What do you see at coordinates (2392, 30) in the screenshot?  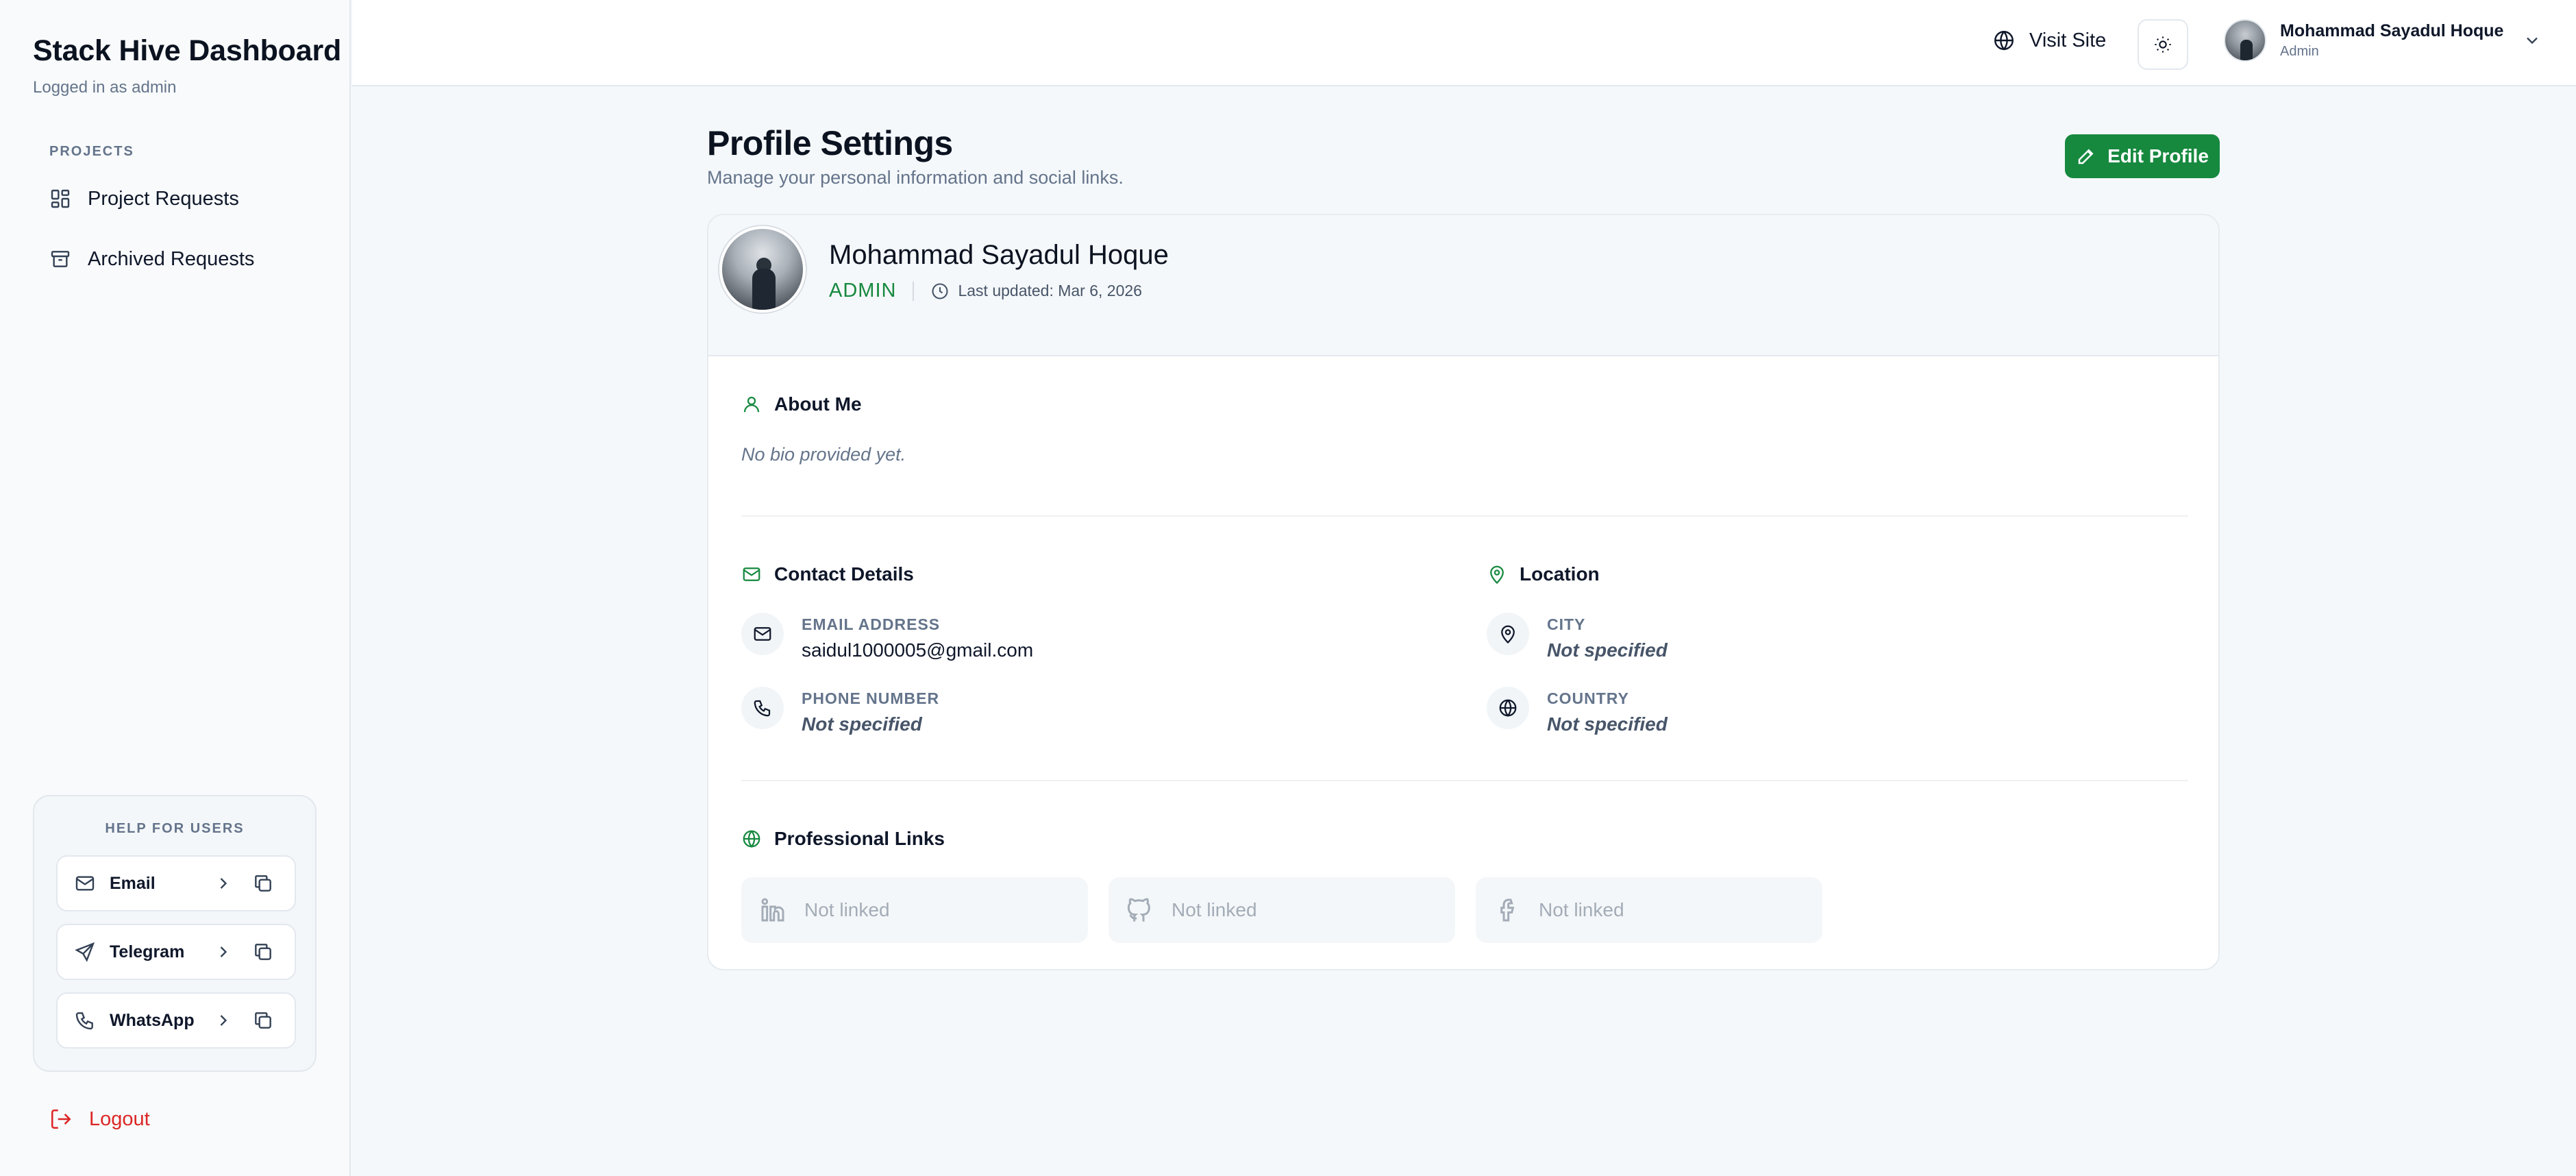 I see `user-name: Mohammad Sayadul Hoque` at bounding box center [2392, 30].